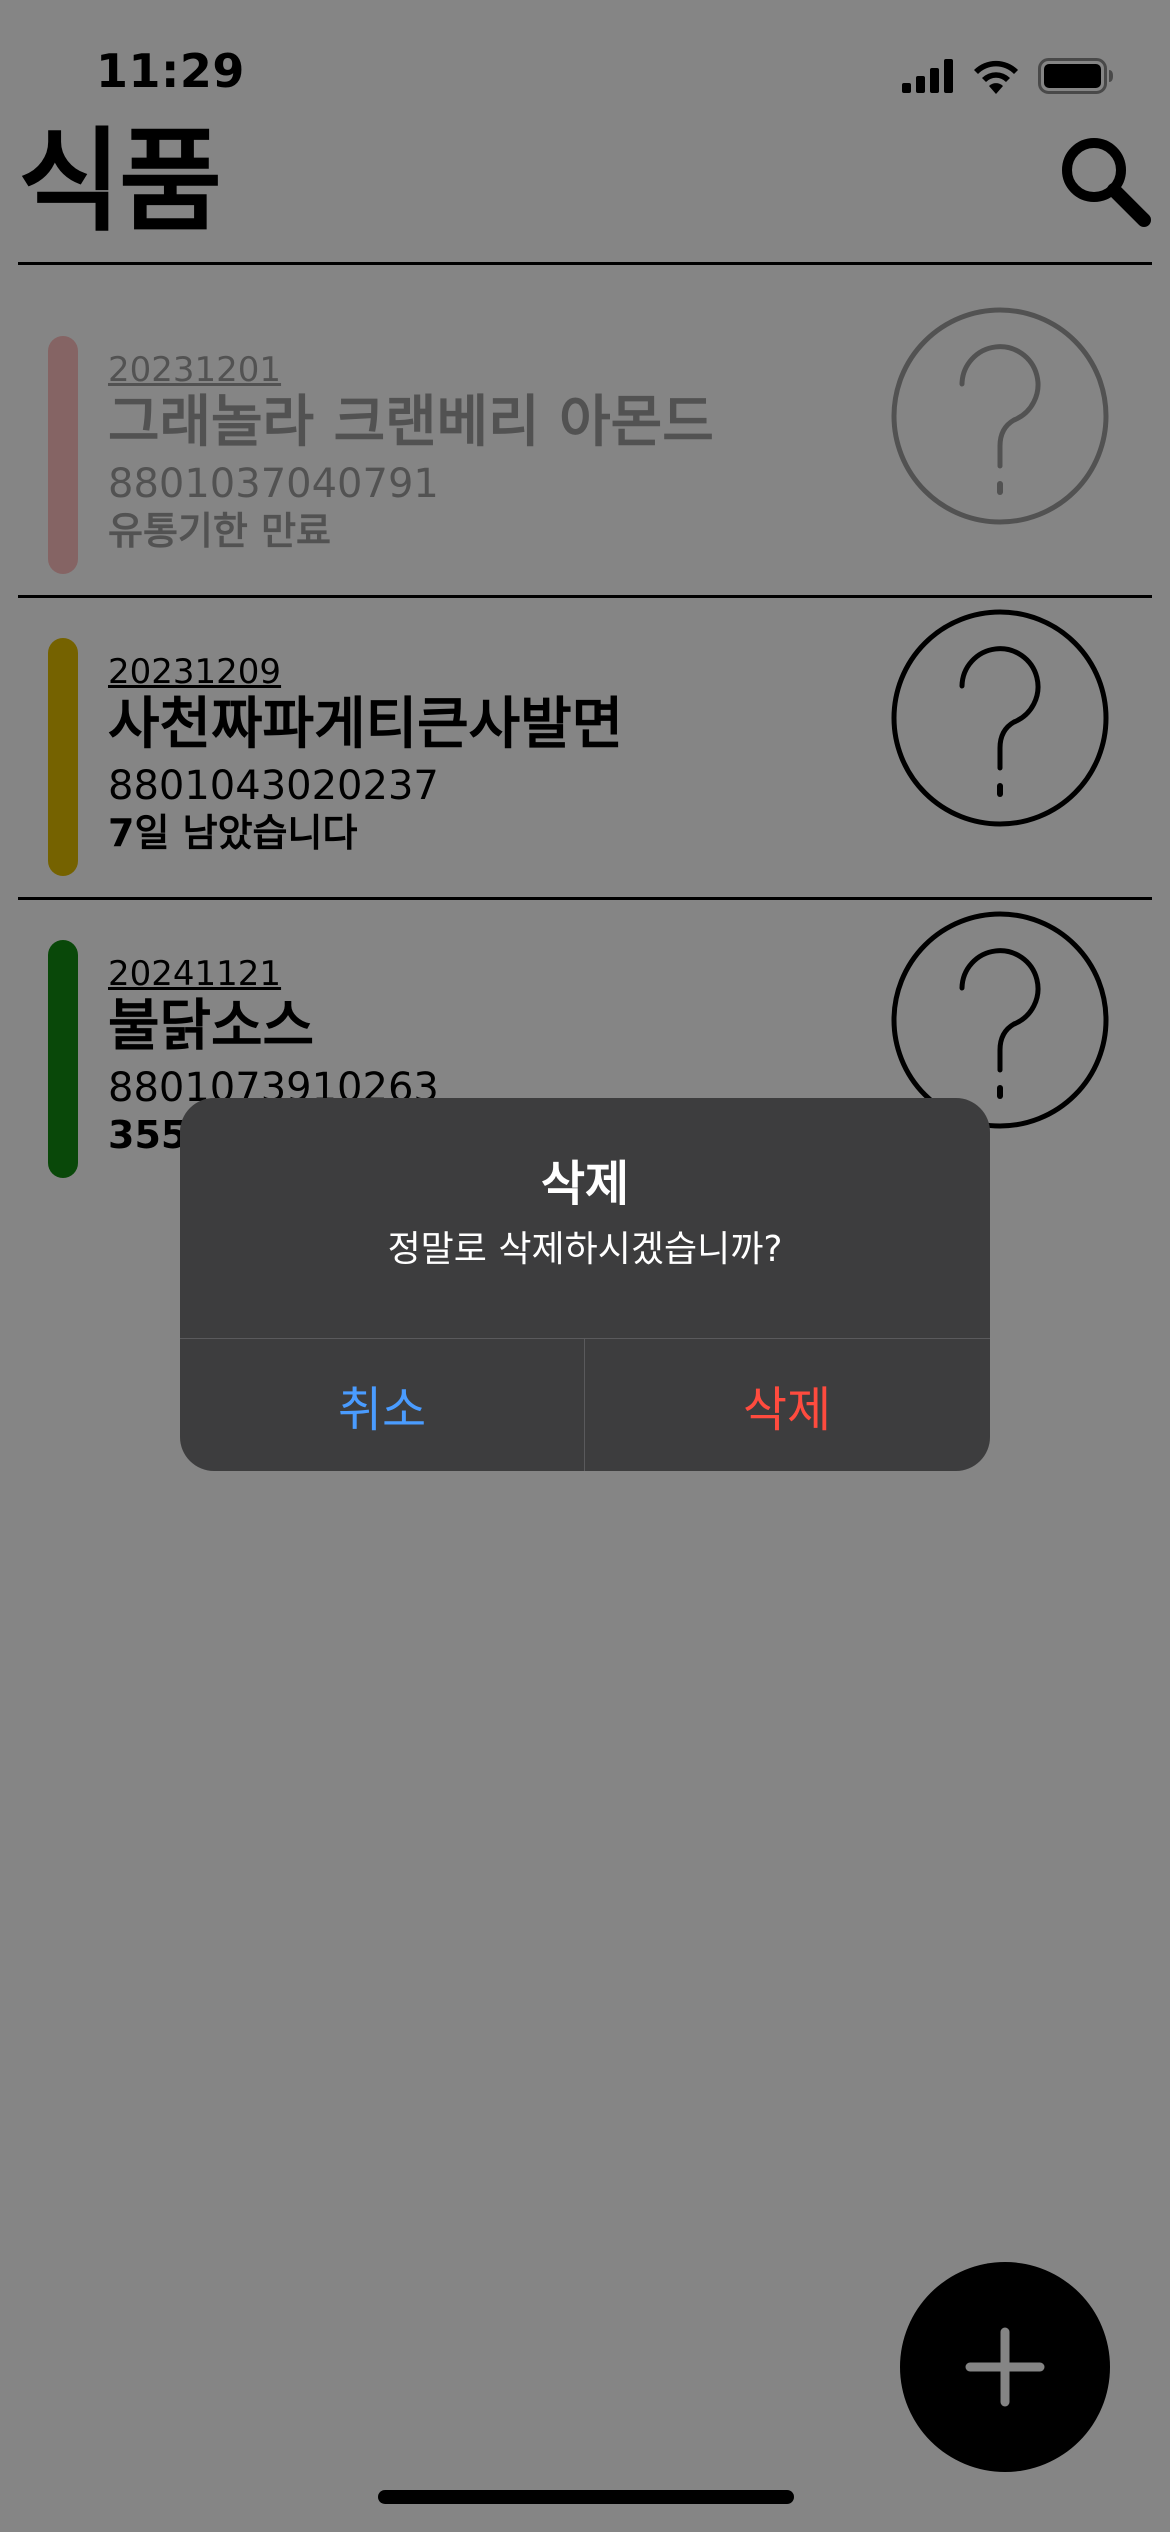  What do you see at coordinates (787, 1405) in the screenshot?
I see `delete-button: 삭제` at bounding box center [787, 1405].